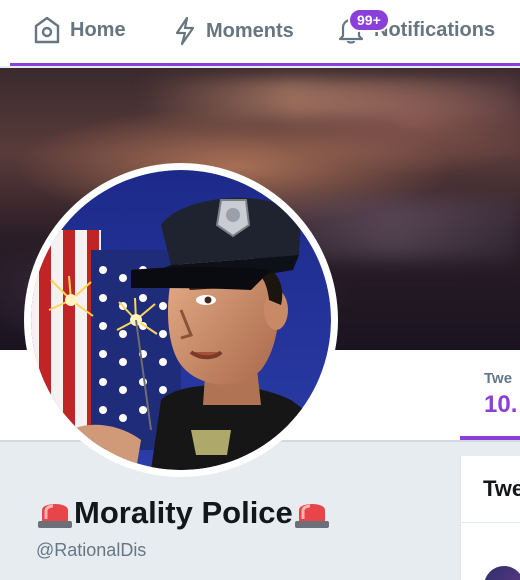  What do you see at coordinates (91, 550) in the screenshot?
I see `profile-handle: @RationalDis` at bounding box center [91, 550].